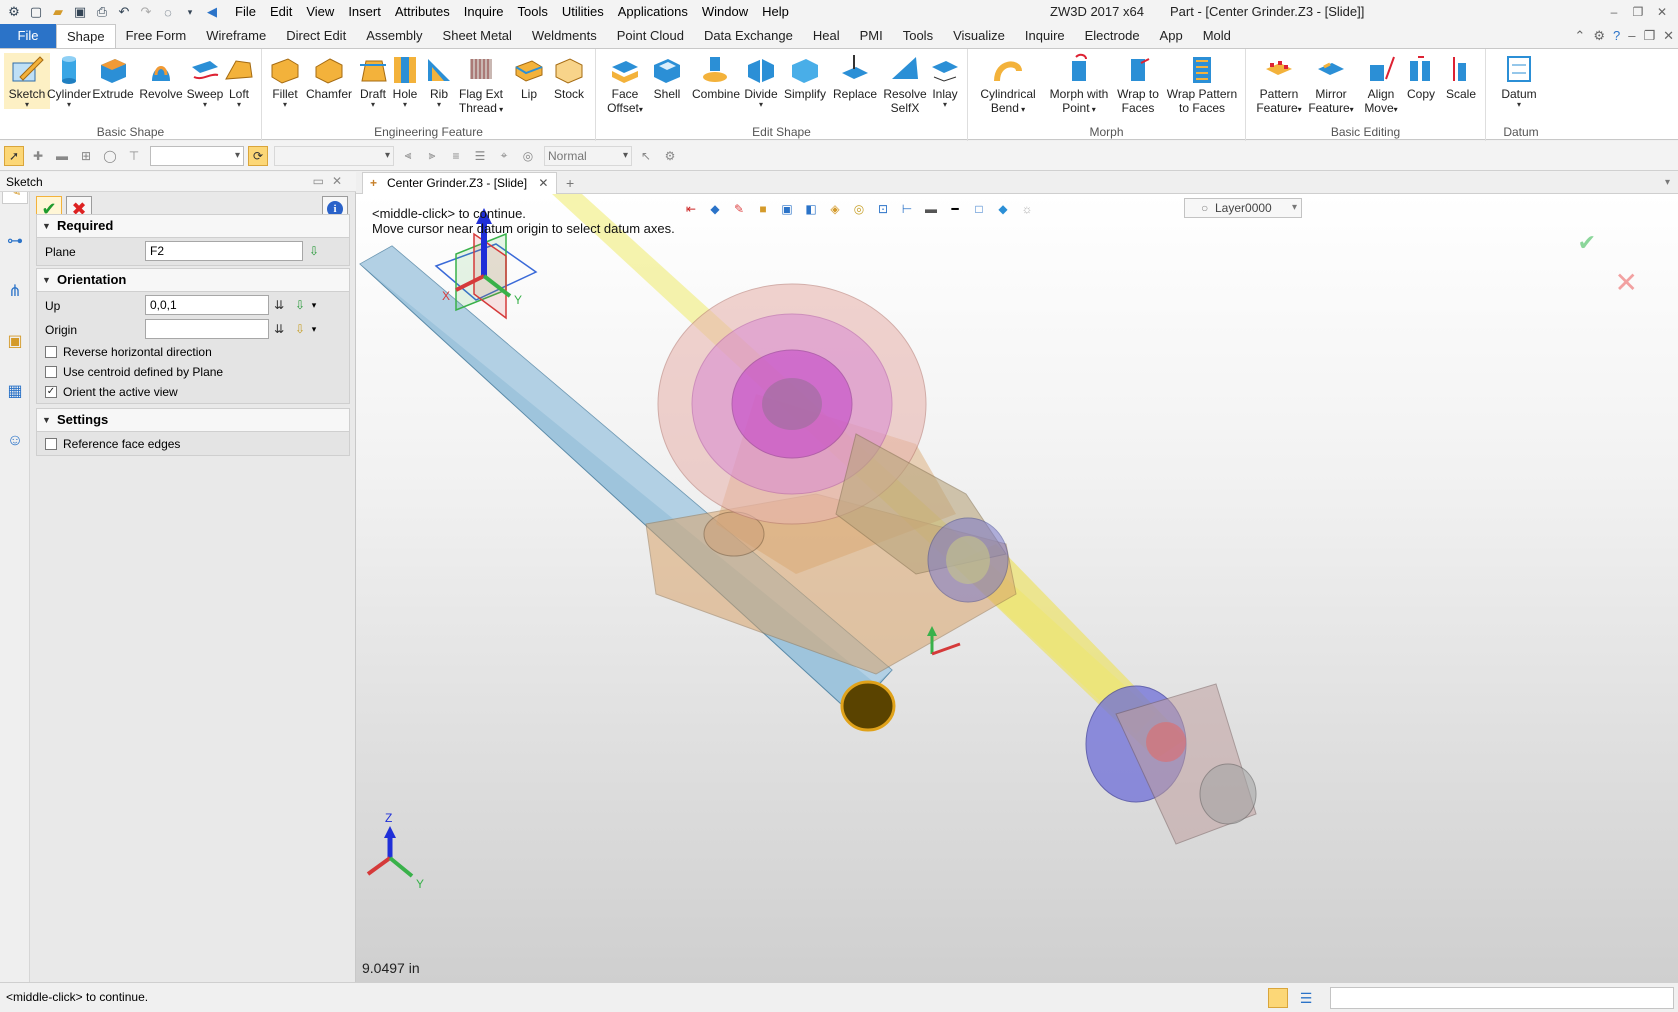 The height and width of the screenshot is (1012, 1678). Describe the element at coordinates (86, 36) in the screenshot. I see `tab-shape: Shape` at that location.